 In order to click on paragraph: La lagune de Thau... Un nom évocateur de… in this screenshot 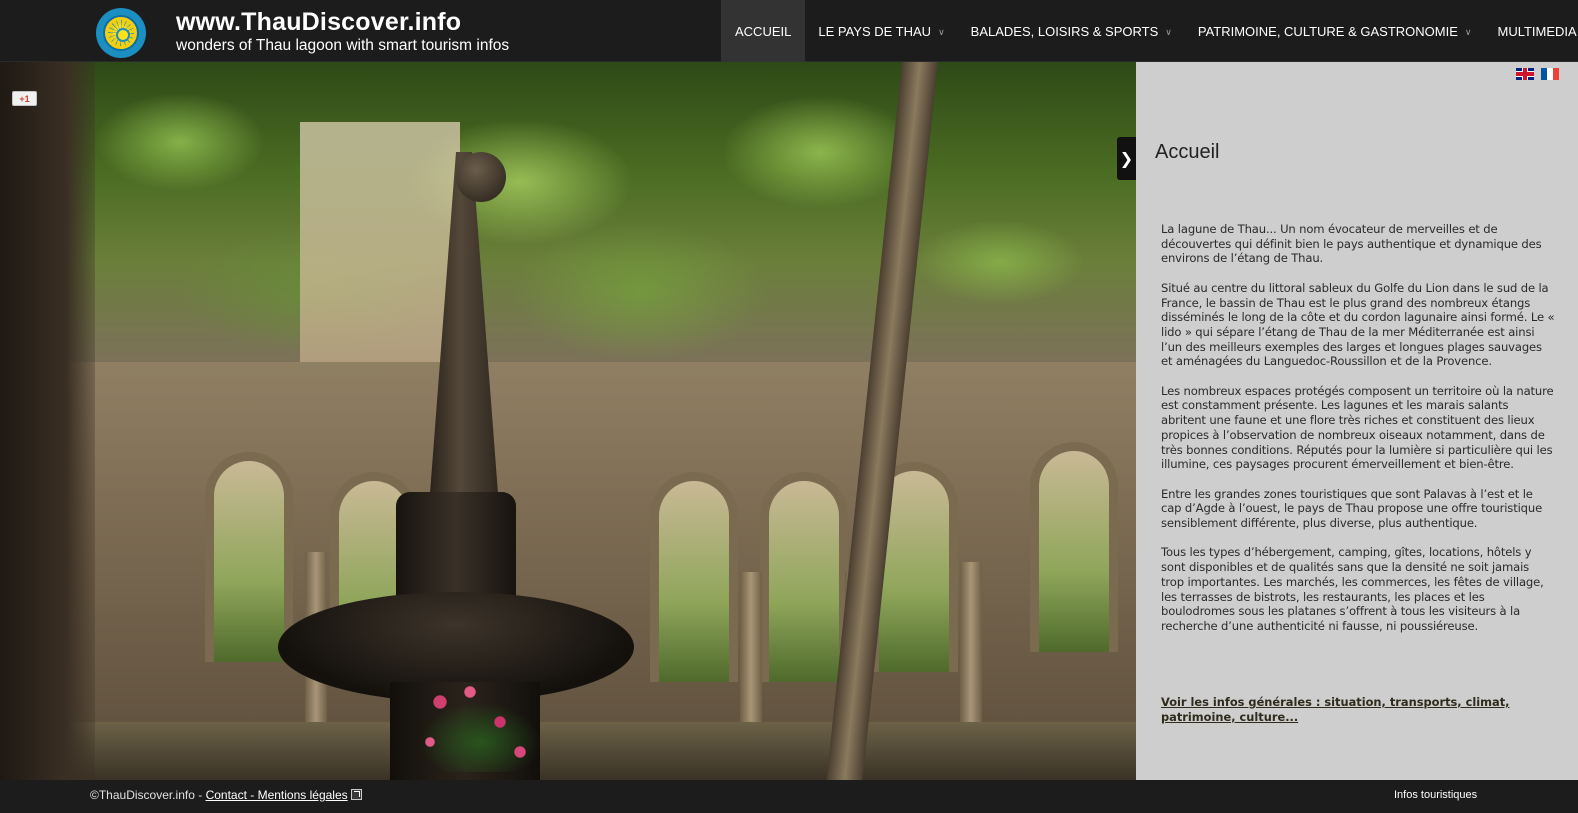, I will do `click(1351, 244)`.